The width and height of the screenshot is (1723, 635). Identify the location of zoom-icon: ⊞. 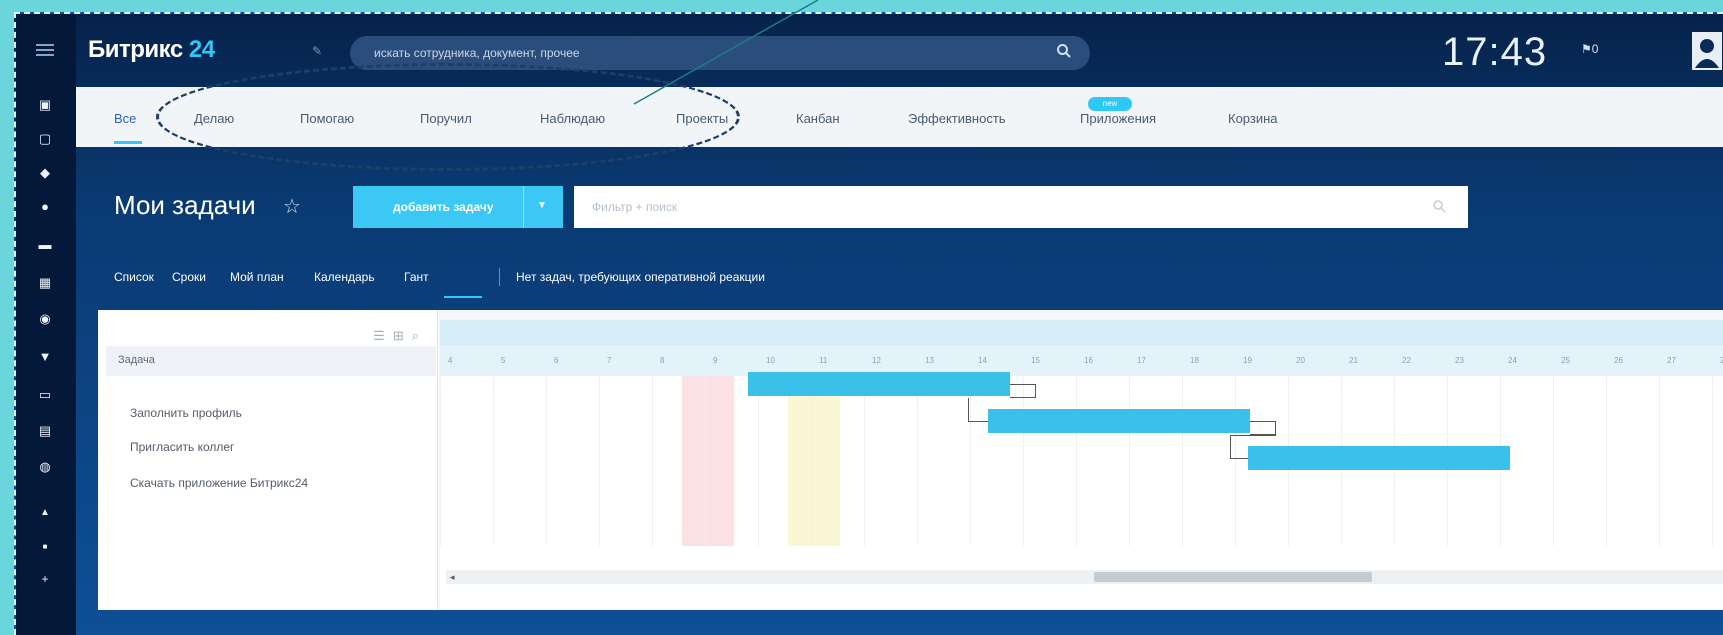
(402, 335).